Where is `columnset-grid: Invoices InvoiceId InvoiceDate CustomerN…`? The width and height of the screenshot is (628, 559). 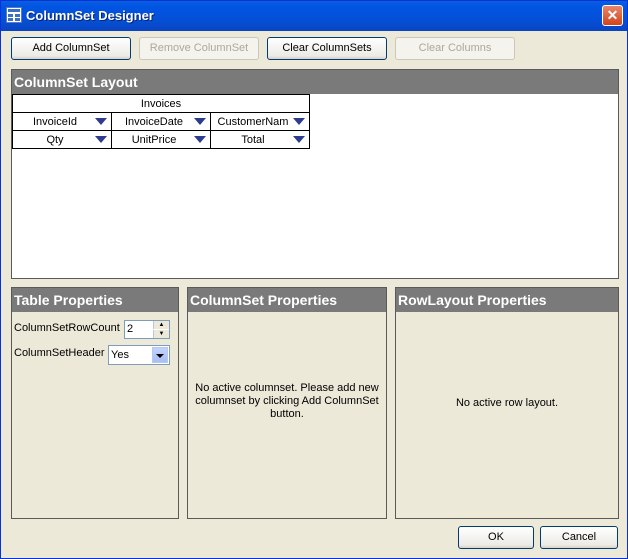
columnset-grid: Invoices InvoiceId InvoiceDate CustomerN… is located at coordinates (161, 121).